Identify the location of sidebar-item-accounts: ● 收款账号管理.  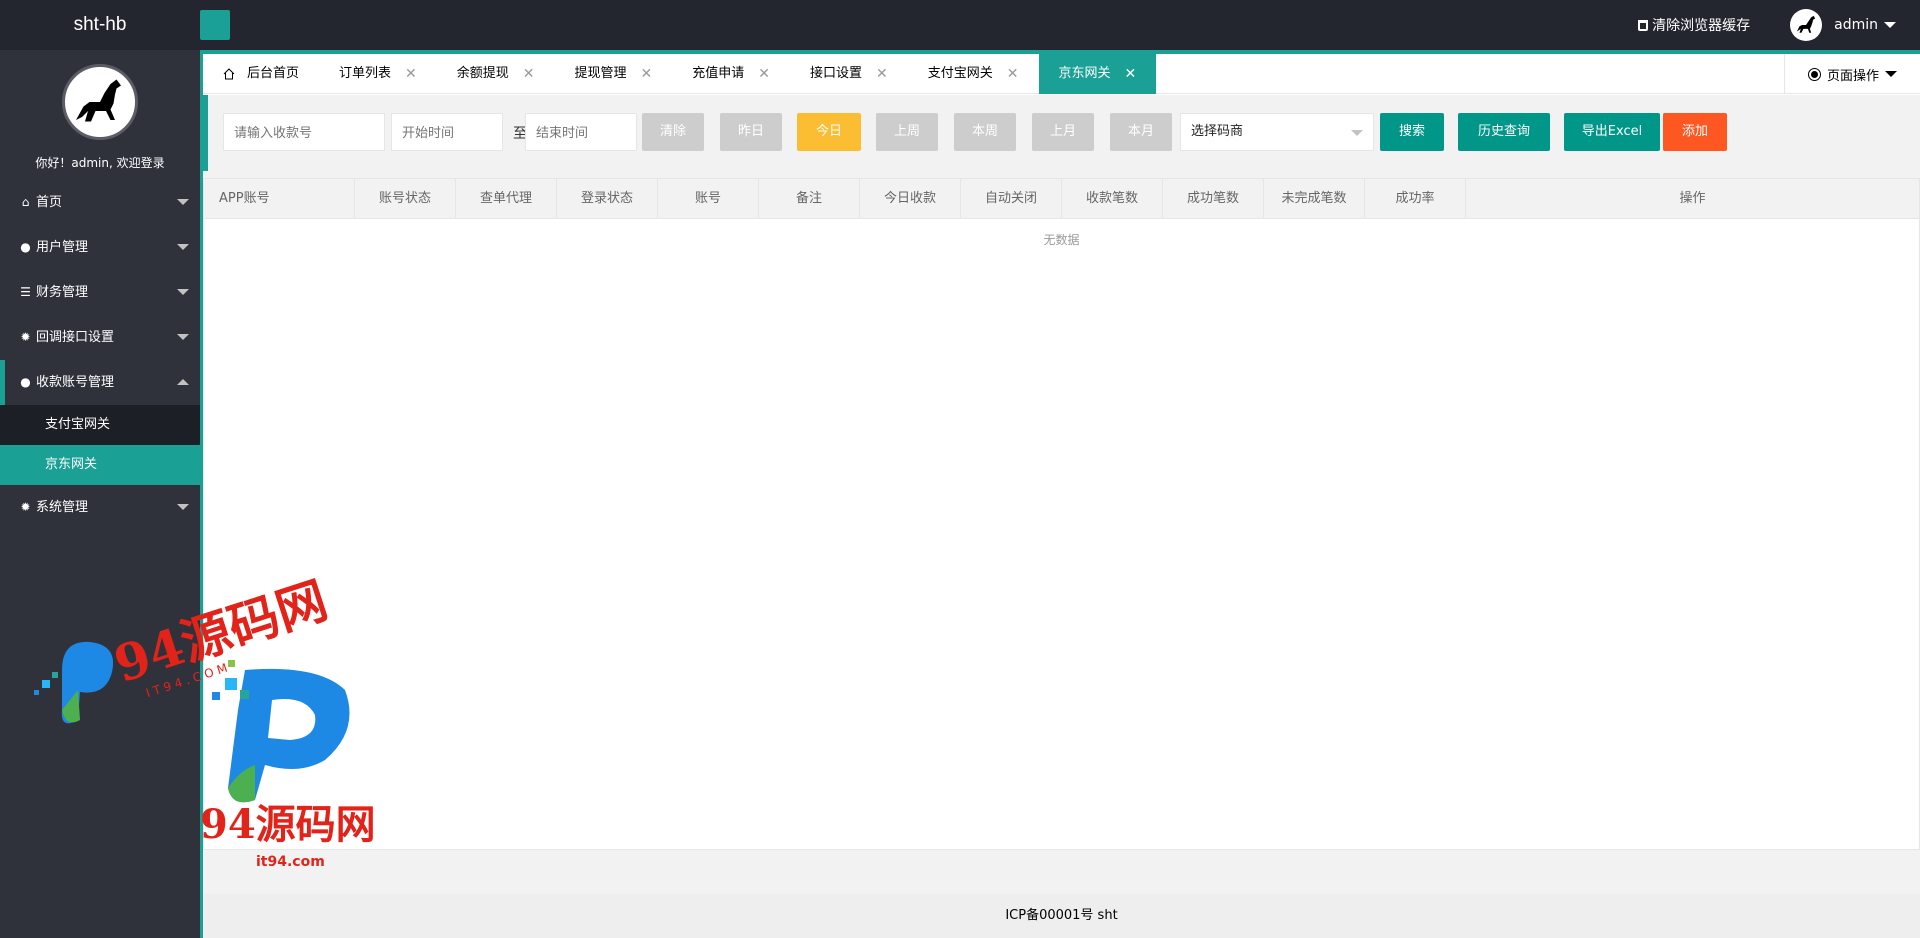
(100, 382).